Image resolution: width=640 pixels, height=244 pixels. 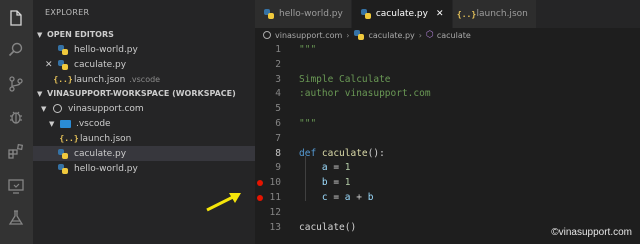 What do you see at coordinates (447, 79) in the screenshot?
I see `code-line: 3 Simple Calculate` at bounding box center [447, 79].